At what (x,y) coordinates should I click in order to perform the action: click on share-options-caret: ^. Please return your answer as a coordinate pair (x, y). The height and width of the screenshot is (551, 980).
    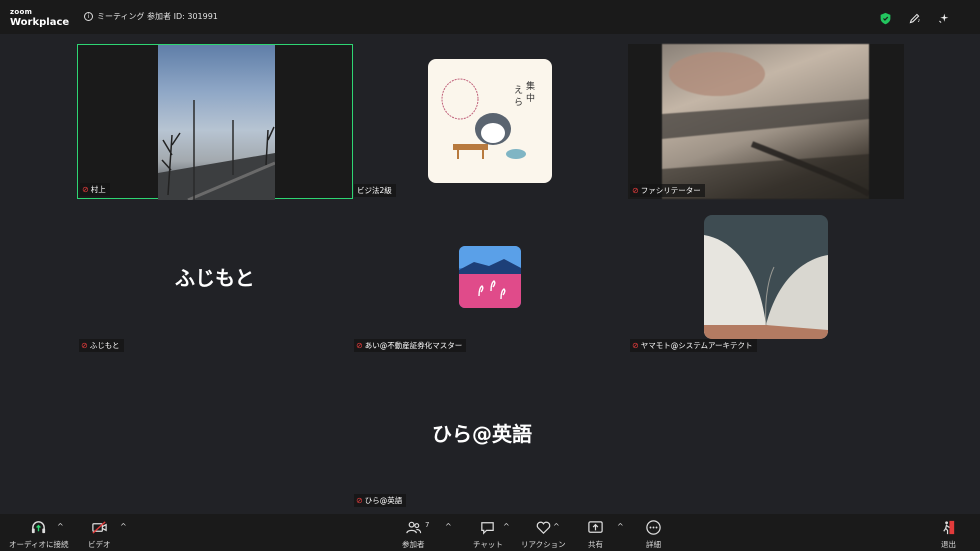
    Looking at the image, I should click on (620, 526).